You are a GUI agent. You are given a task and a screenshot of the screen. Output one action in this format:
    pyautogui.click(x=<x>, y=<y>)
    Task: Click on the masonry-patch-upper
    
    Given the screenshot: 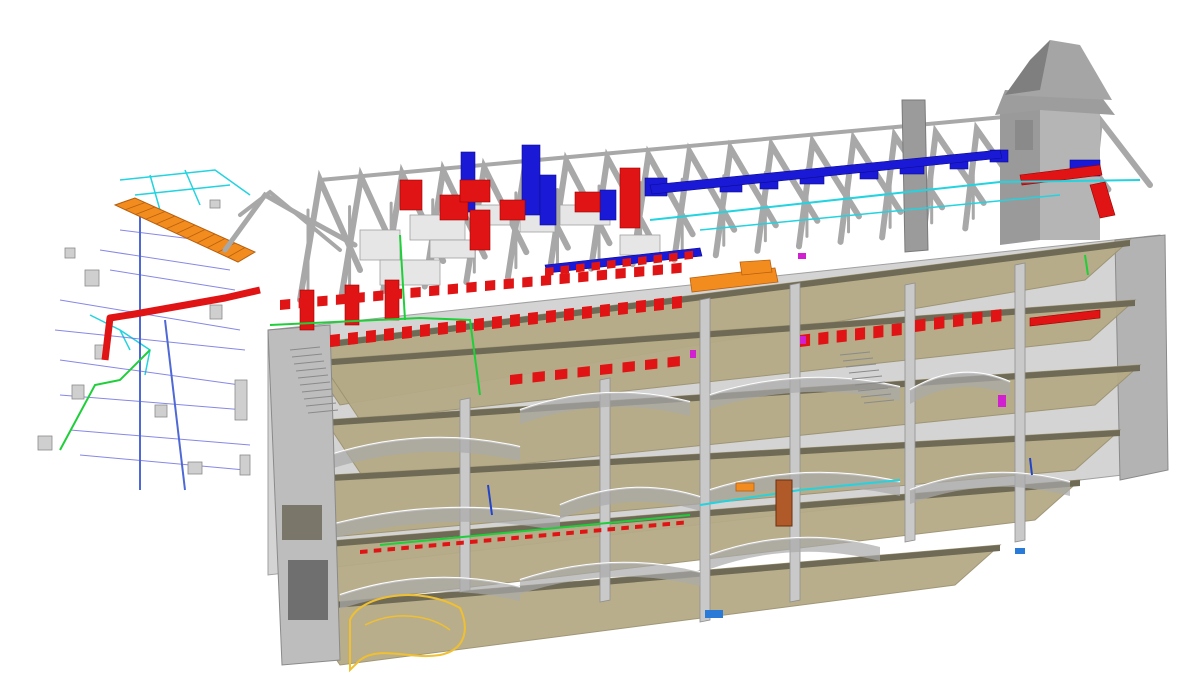 What is the action you would take?
    pyautogui.click(x=302, y=522)
    